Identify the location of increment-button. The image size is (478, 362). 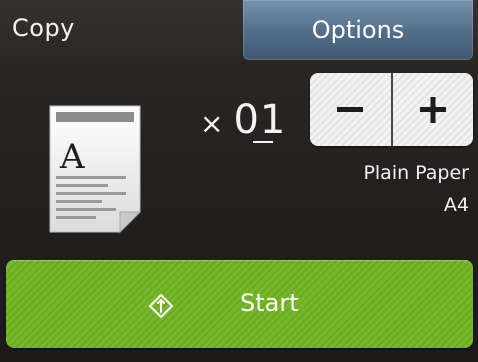
(431, 109).